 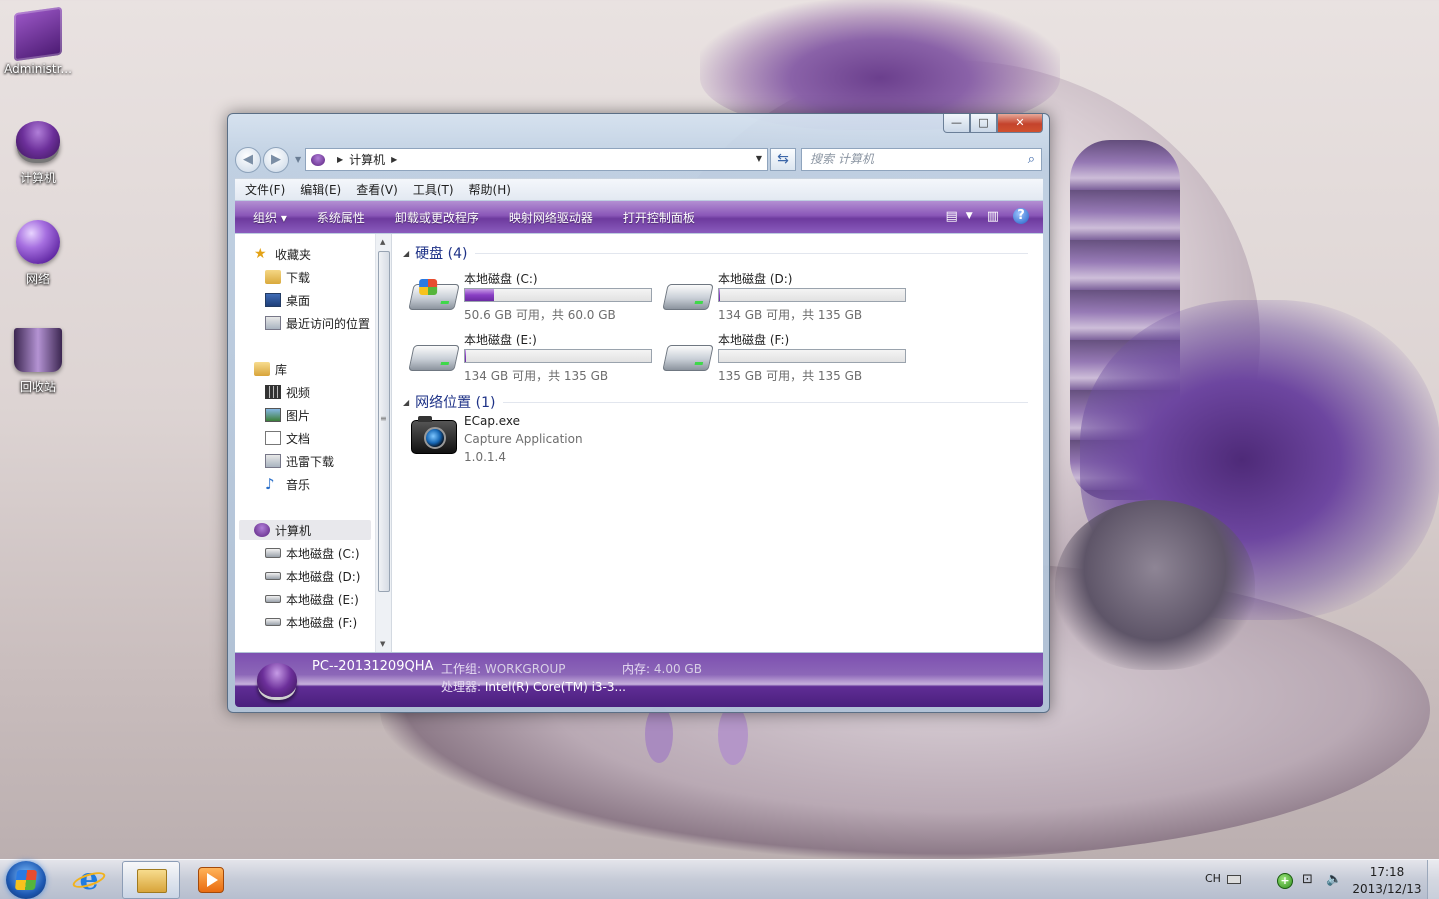 What do you see at coordinates (751, 253) in the screenshot?
I see `group-divider` at bounding box center [751, 253].